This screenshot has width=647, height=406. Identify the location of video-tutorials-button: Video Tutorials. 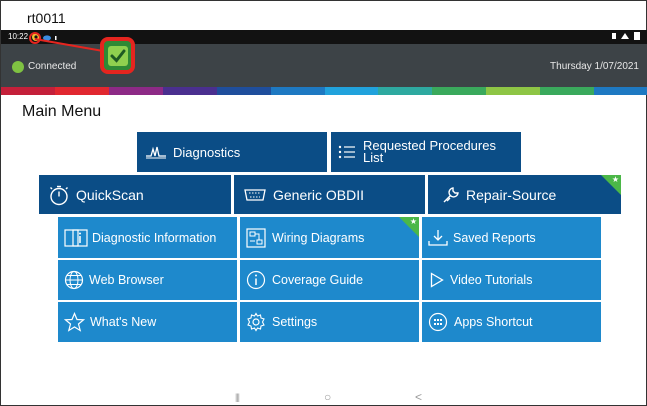
(511, 280).